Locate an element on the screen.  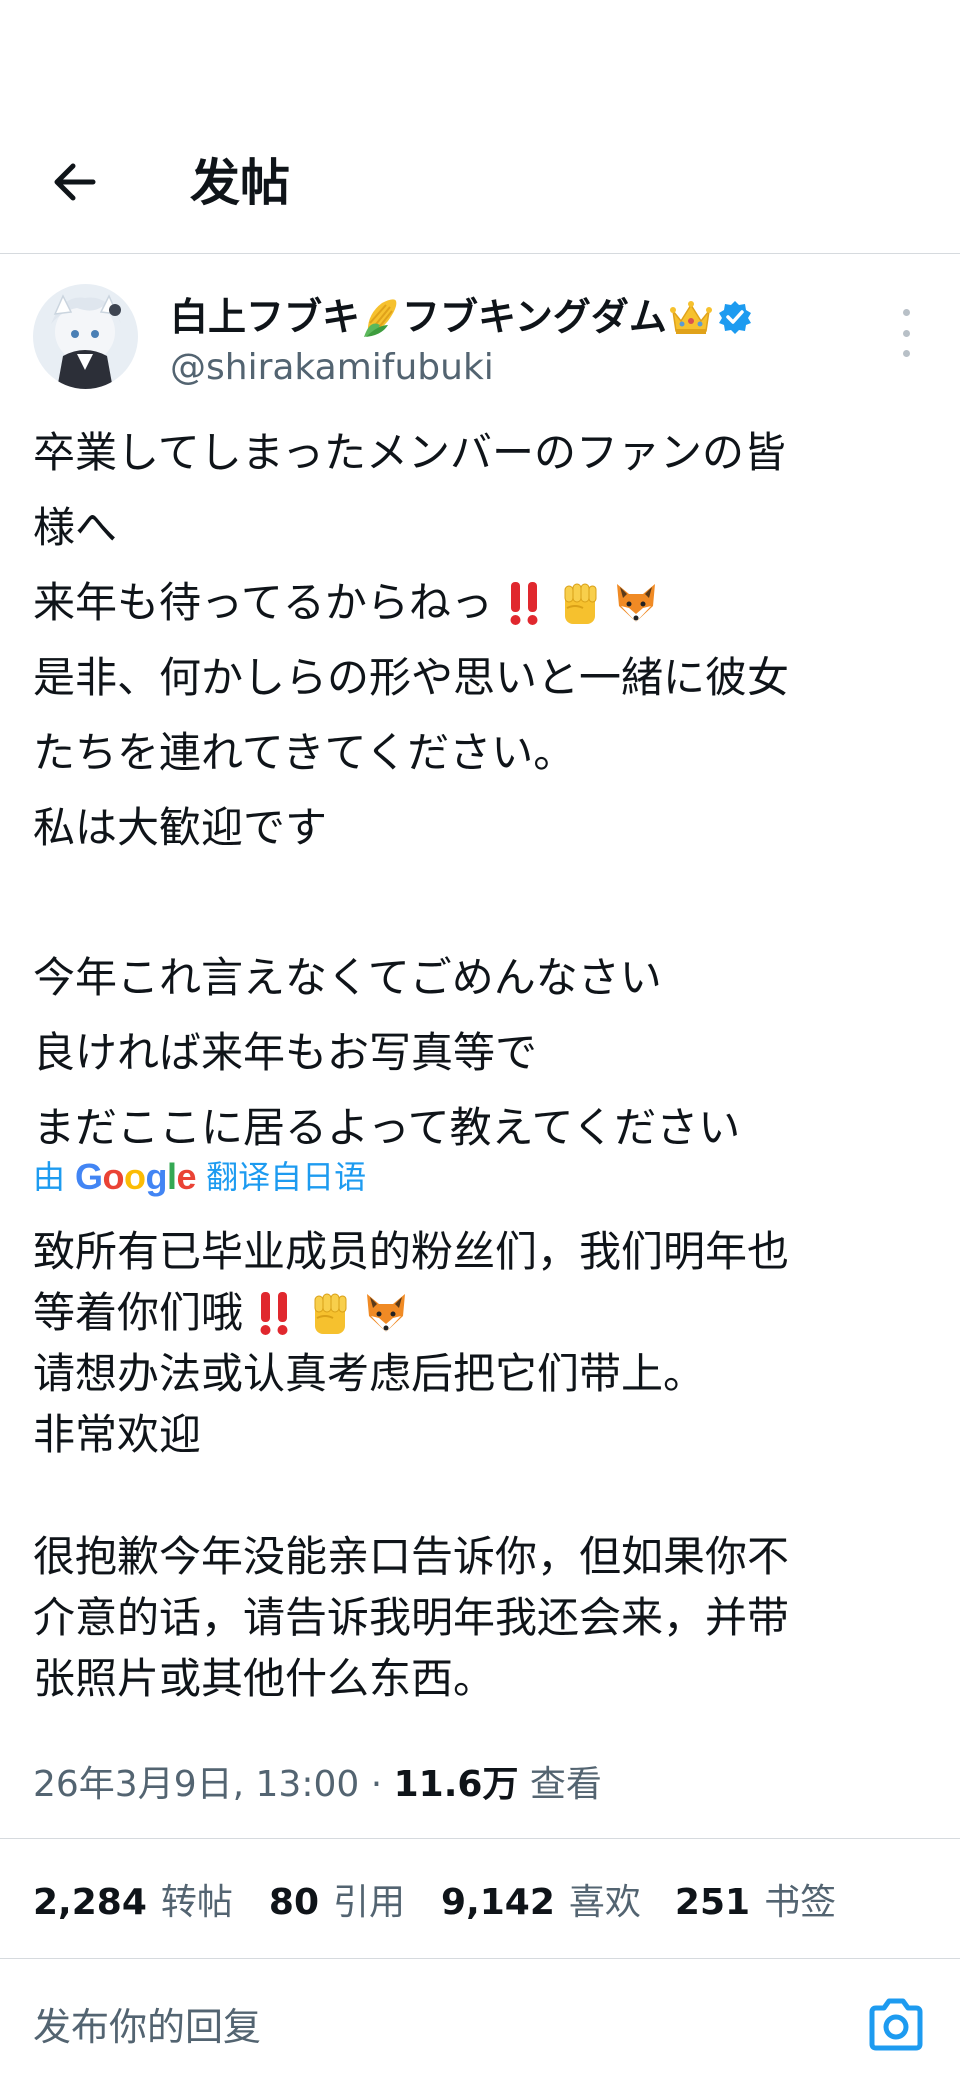
text-line: 介意的话，请告诉我明年我还会来，并带 is located at coordinates (483, 1617).